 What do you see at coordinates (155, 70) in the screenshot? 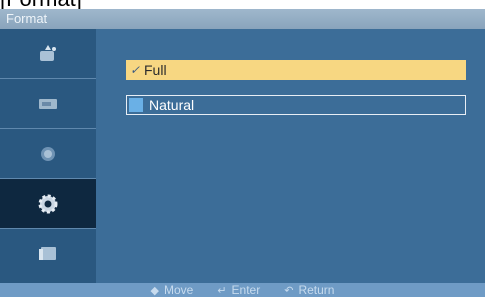
I see `option-label: Full` at bounding box center [155, 70].